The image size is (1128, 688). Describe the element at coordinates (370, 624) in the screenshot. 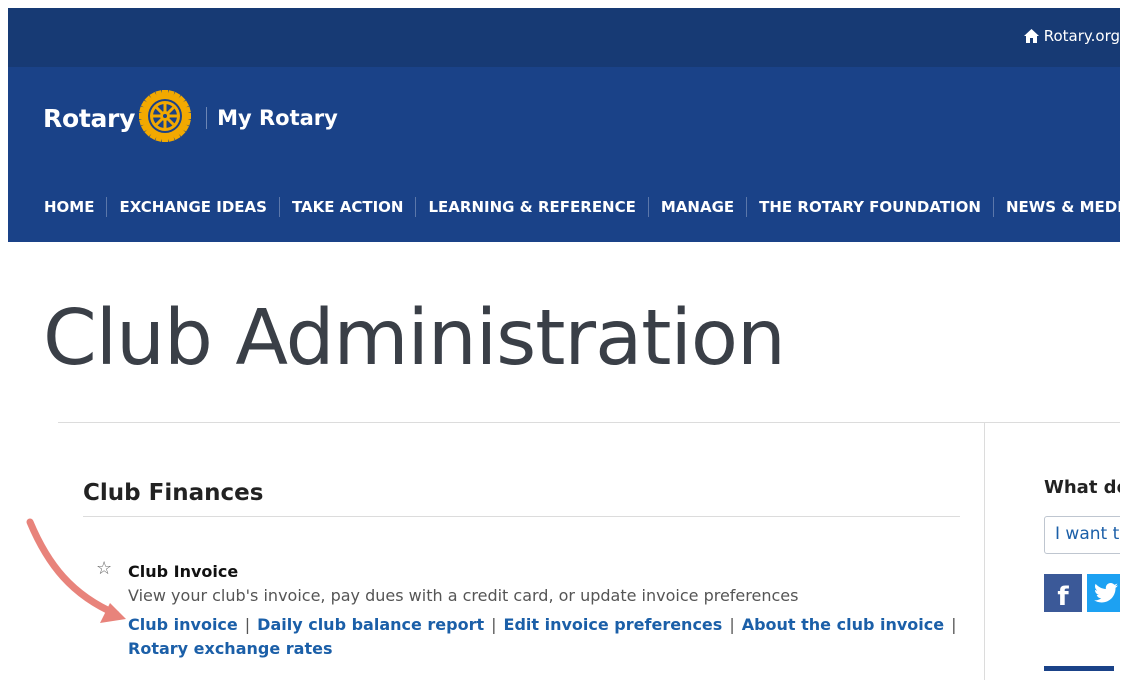

I see `daily-club-balance-report-link: Daily club balance report` at that location.